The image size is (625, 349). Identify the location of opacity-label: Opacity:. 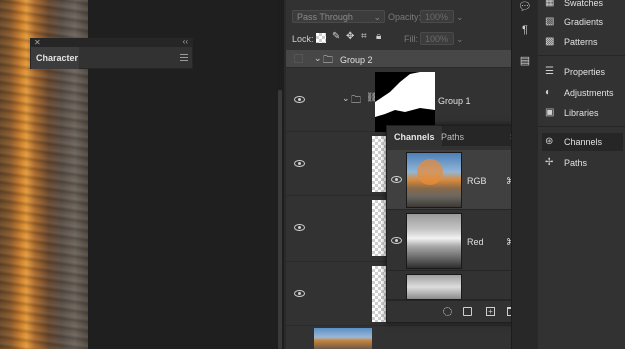
(405, 17).